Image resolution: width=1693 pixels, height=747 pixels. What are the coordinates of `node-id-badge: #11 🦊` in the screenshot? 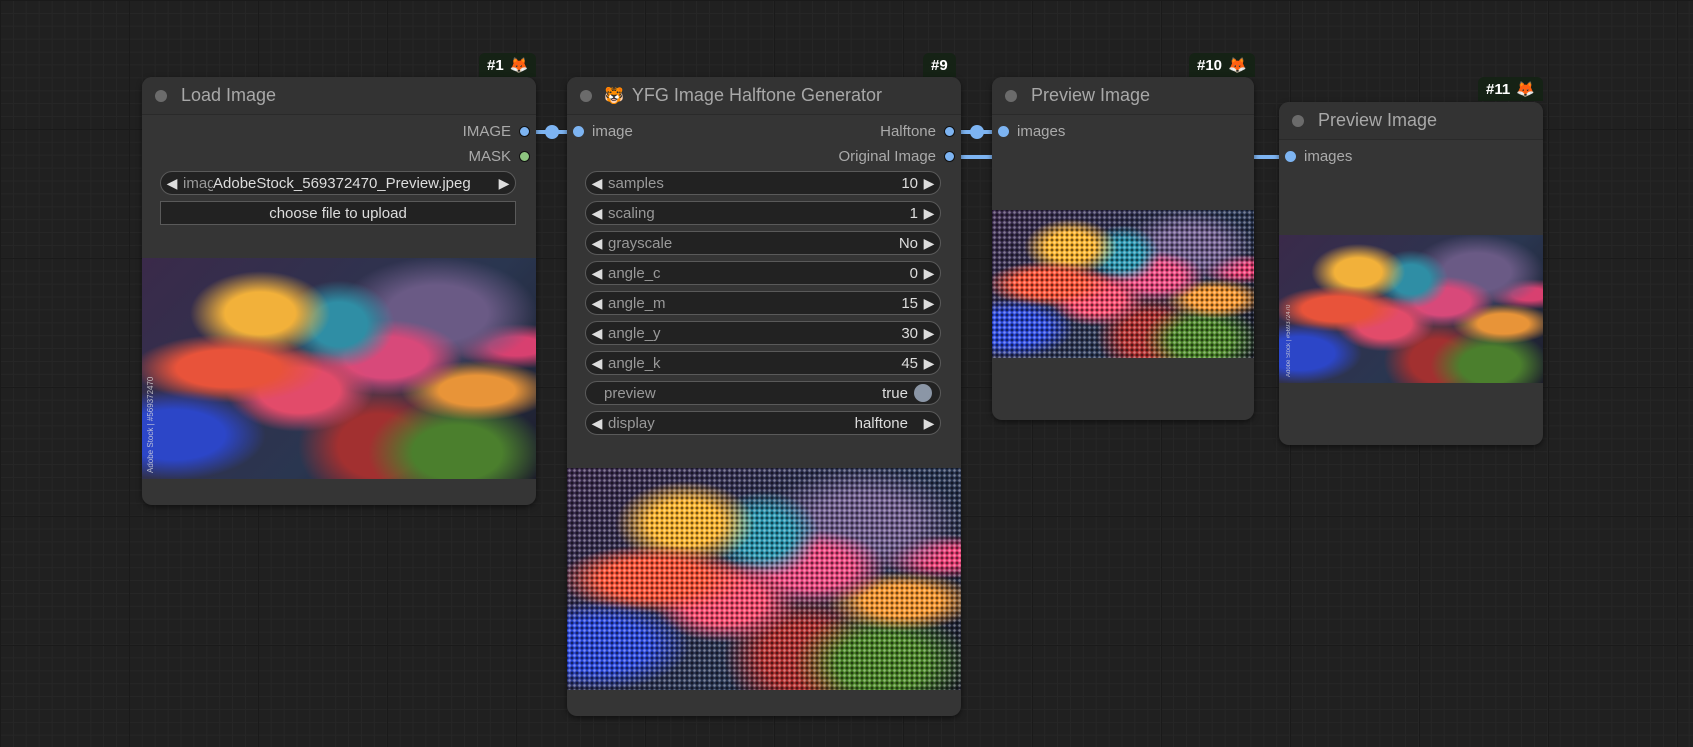 It's located at (1510, 89).